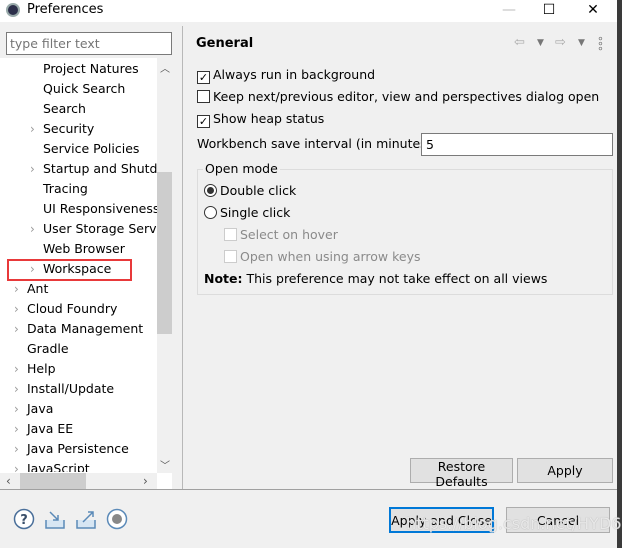 This screenshot has height=548, width=622. What do you see at coordinates (64, 108) in the screenshot?
I see `tree-item-label: Search` at bounding box center [64, 108].